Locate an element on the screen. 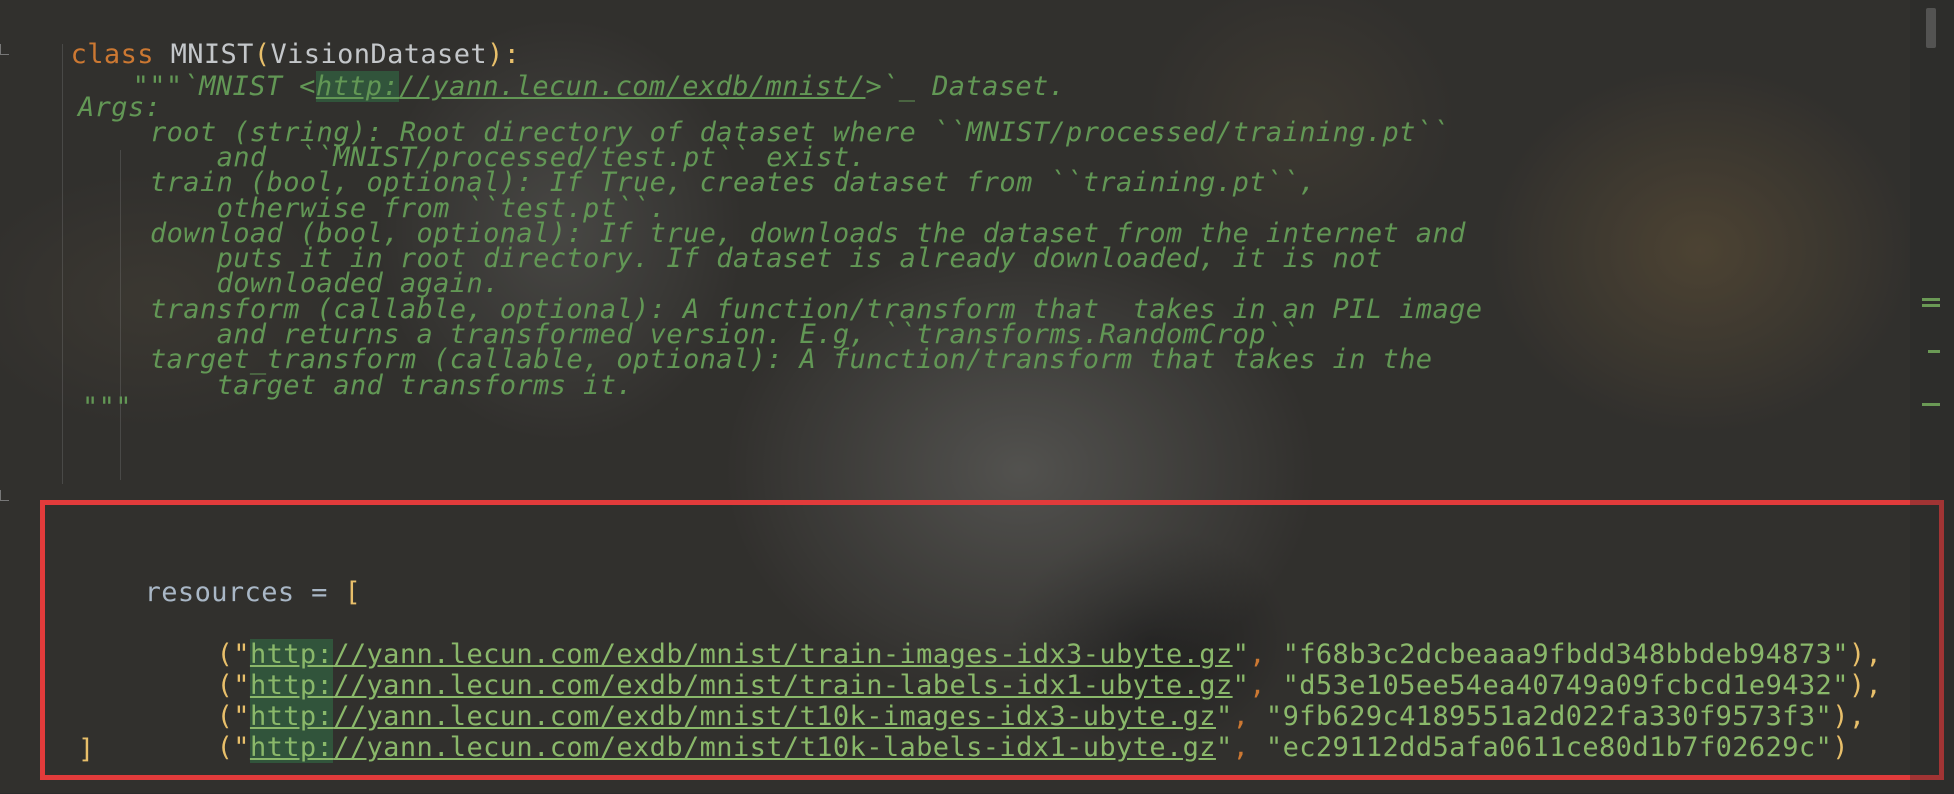 The width and height of the screenshot is (1954, 794). docstring-url-scheme: http: is located at coordinates (357, 86).